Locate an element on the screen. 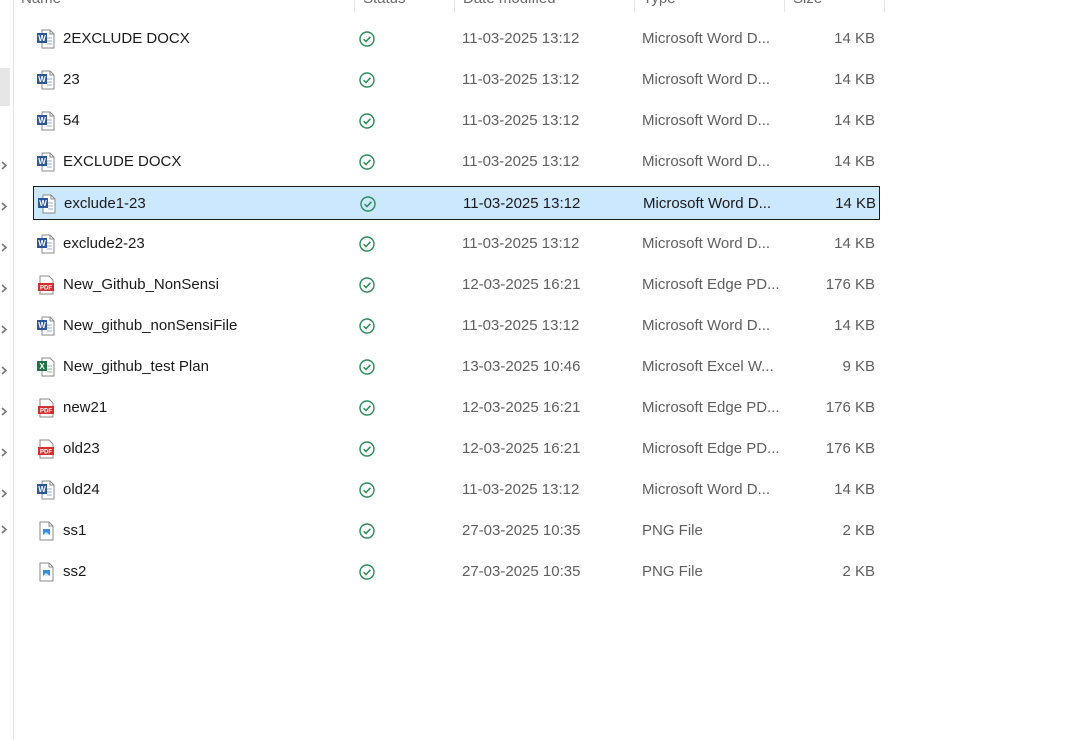  file-name: exclude2-23 is located at coordinates (208, 244).